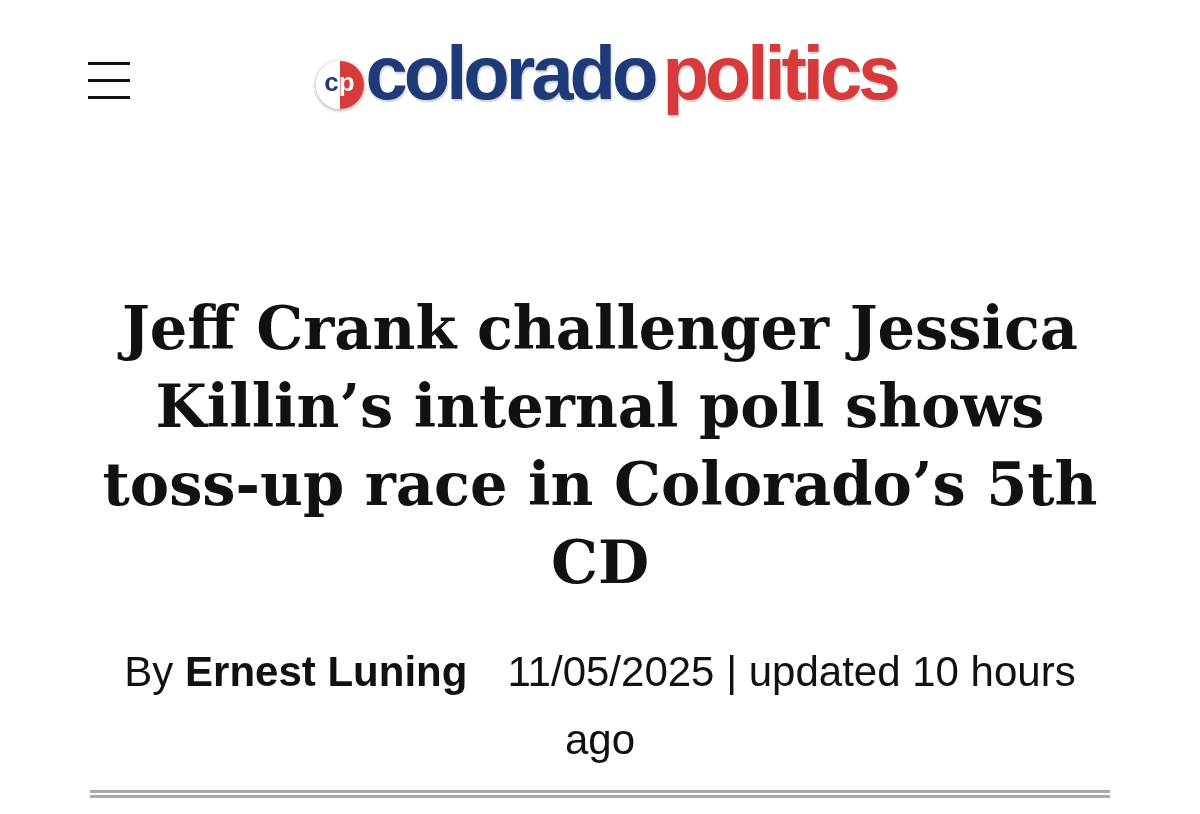  I want to click on logo-wordmark: colorado, so click(510, 76).